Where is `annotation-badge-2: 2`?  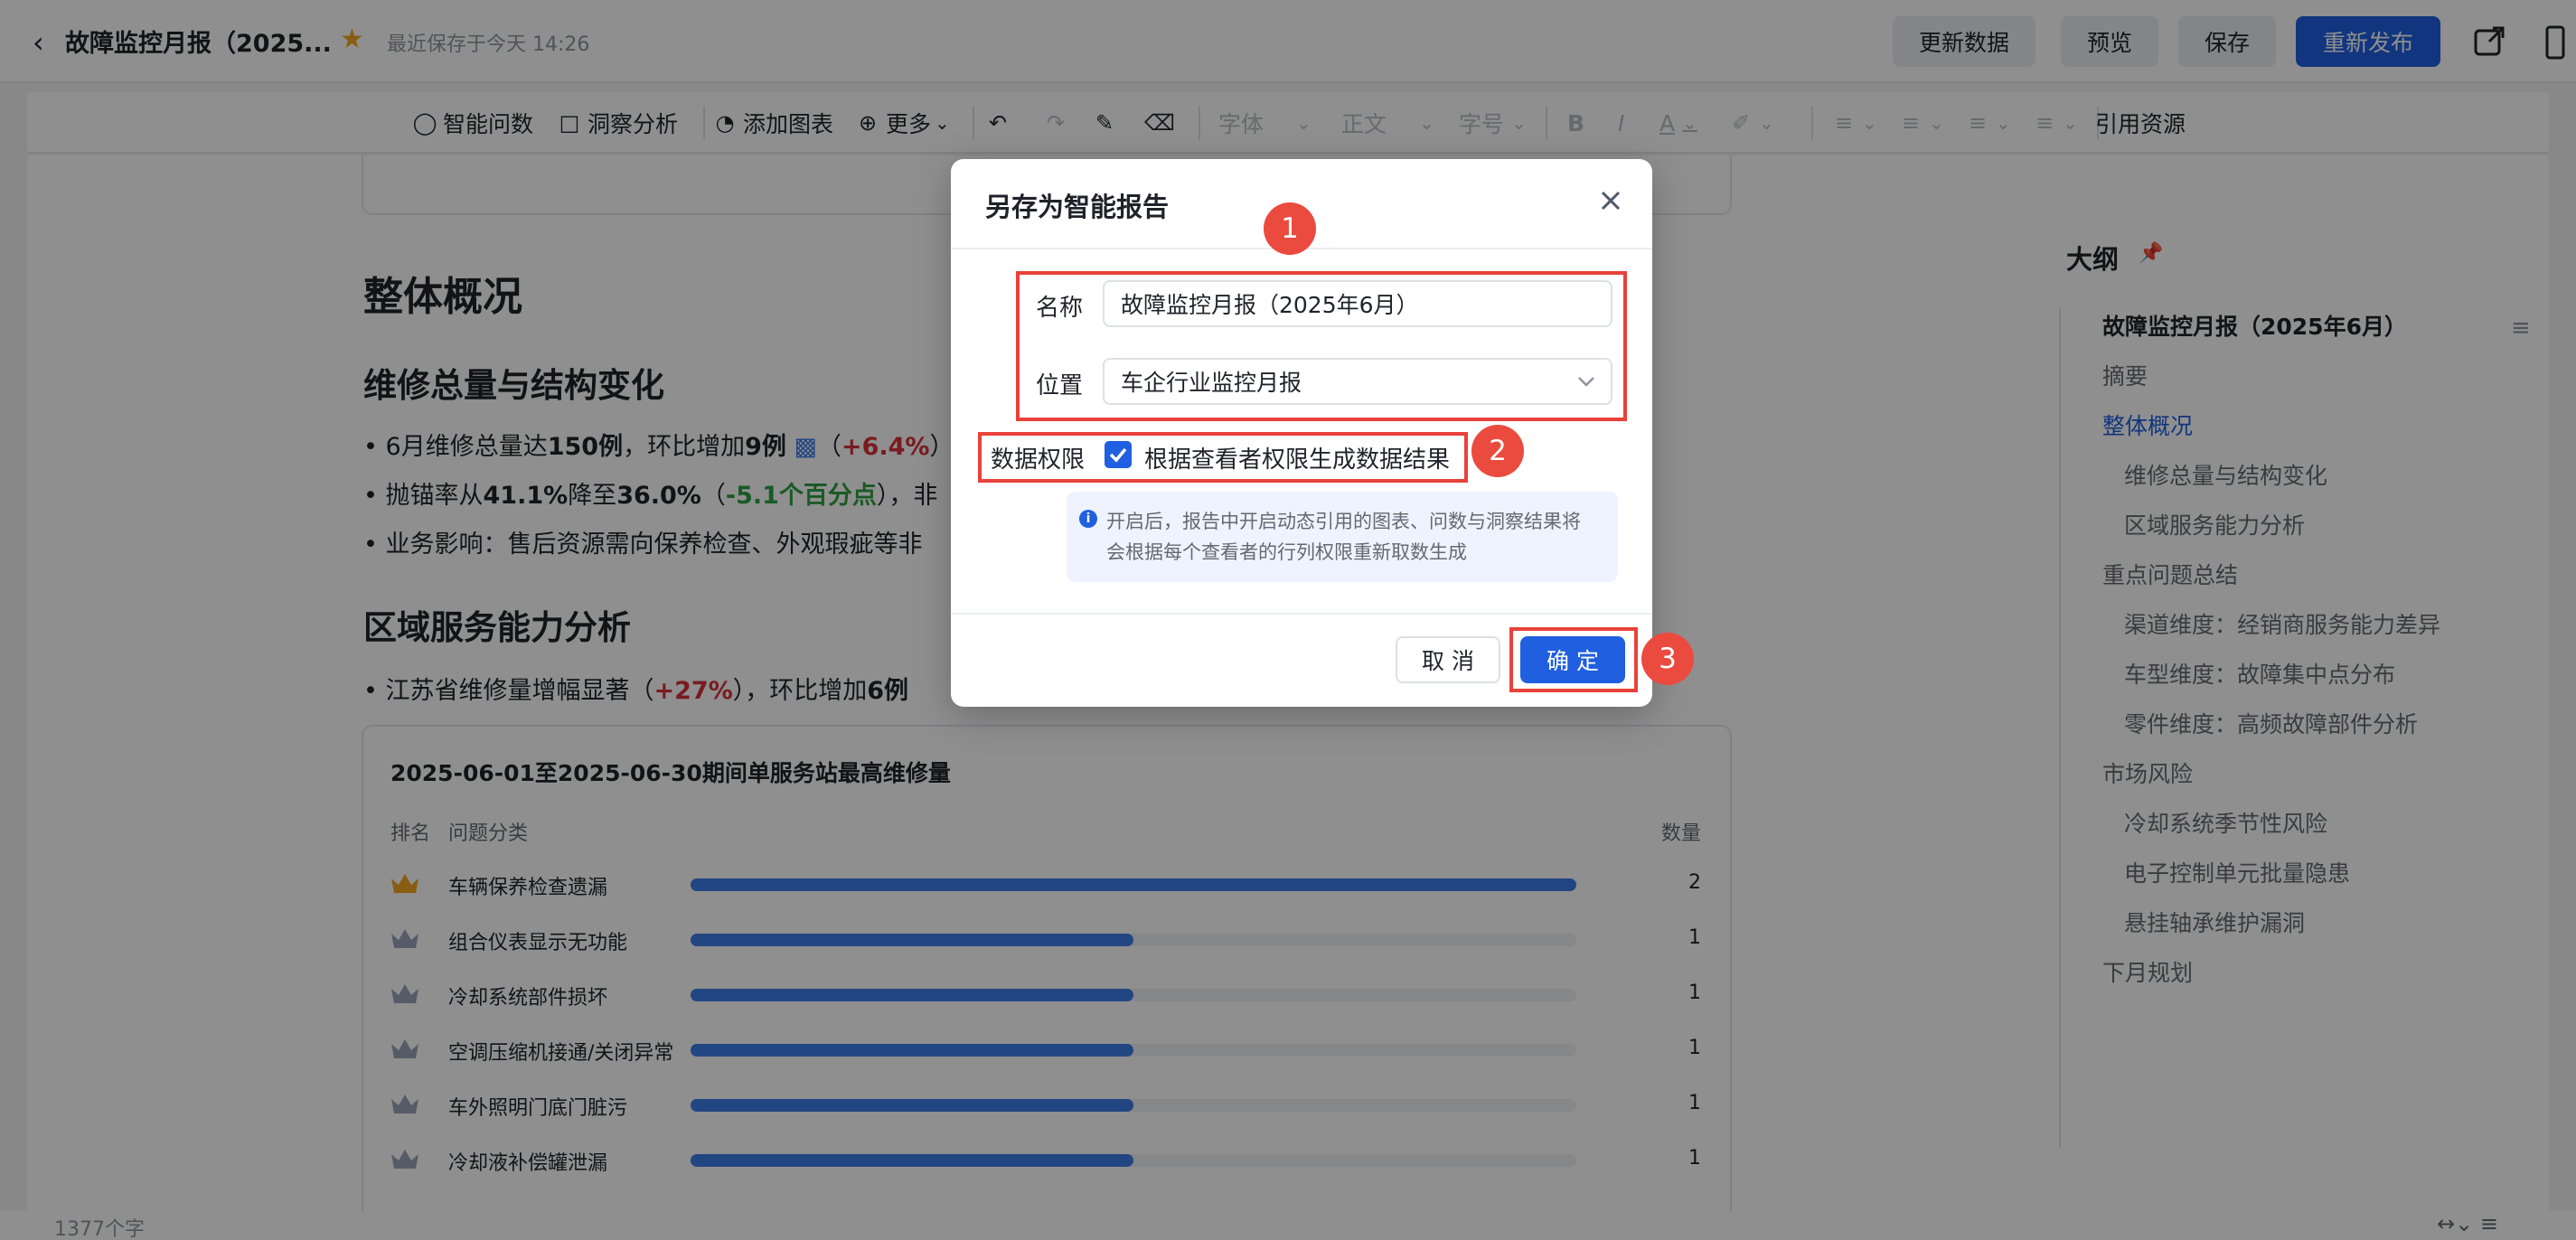
annotation-badge-2: 2 is located at coordinates (1498, 451).